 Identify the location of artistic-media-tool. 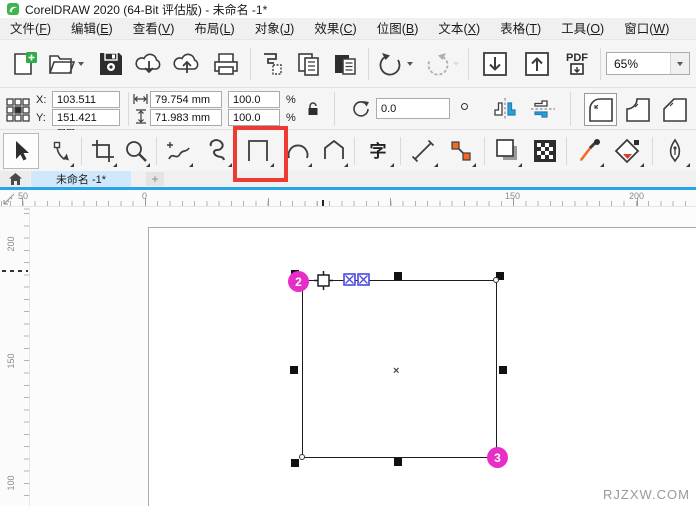
(217, 151).